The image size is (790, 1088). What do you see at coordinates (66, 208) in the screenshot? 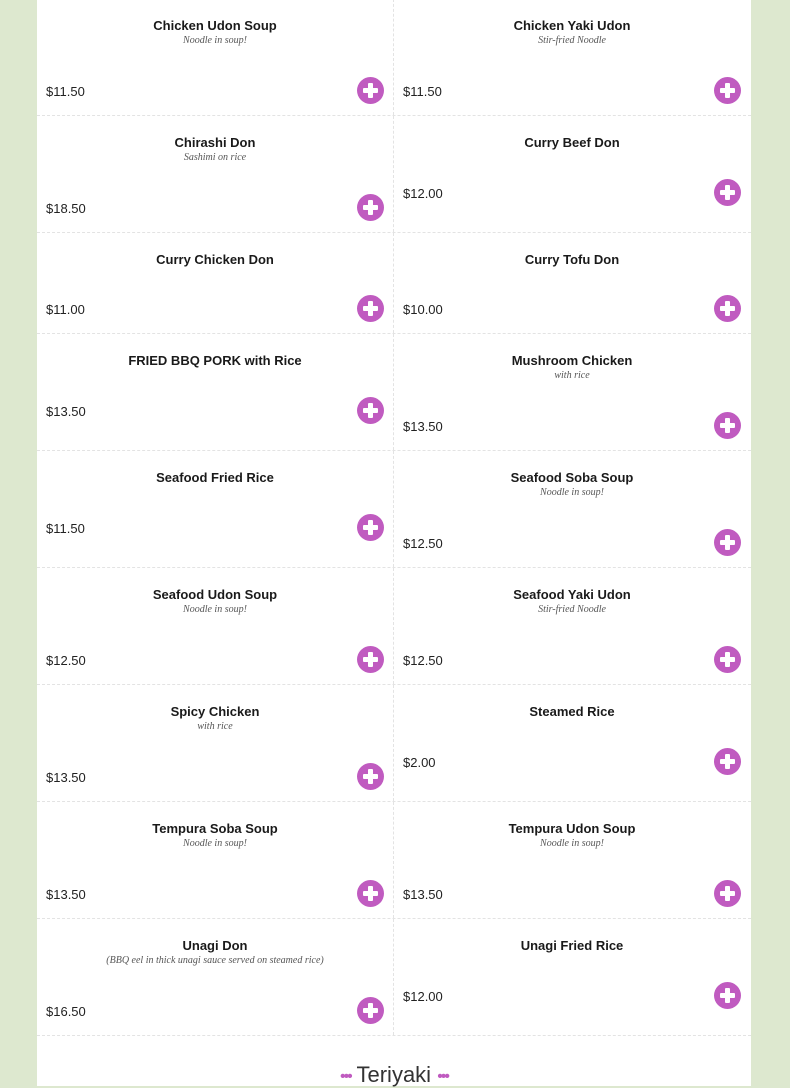
I see `item-price: $18.50` at bounding box center [66, 208].